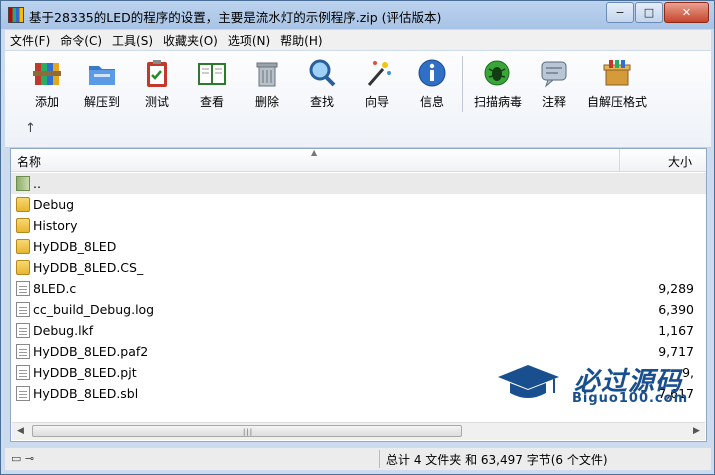 This screenshot has height=475, width=715. What do you see at coordinates (247, 431) in the screenshot?
I see `scroll-thumb: |||` at bounding box center [247, 431].